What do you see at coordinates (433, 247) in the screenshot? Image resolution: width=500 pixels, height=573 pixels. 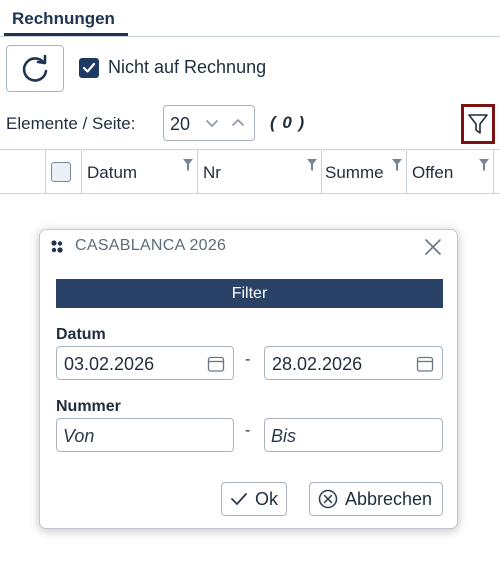 I see `close-icon` at bounding box center [433, 247].